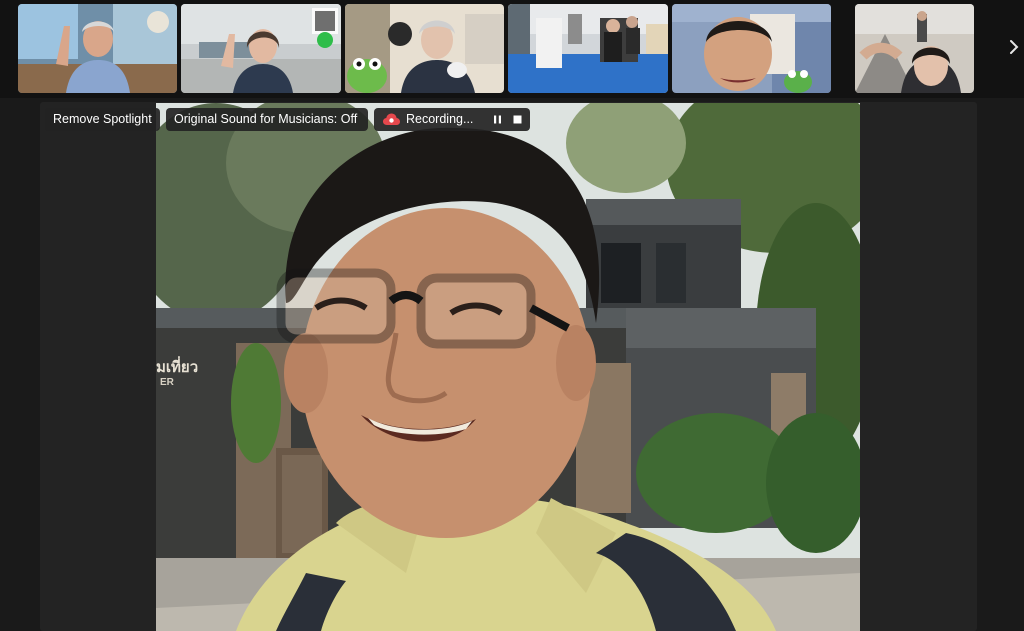 This screenshot has width=1024, height=631. I want to click on remove-spotlight-label: Remove Spotlight, so click(102, 119).